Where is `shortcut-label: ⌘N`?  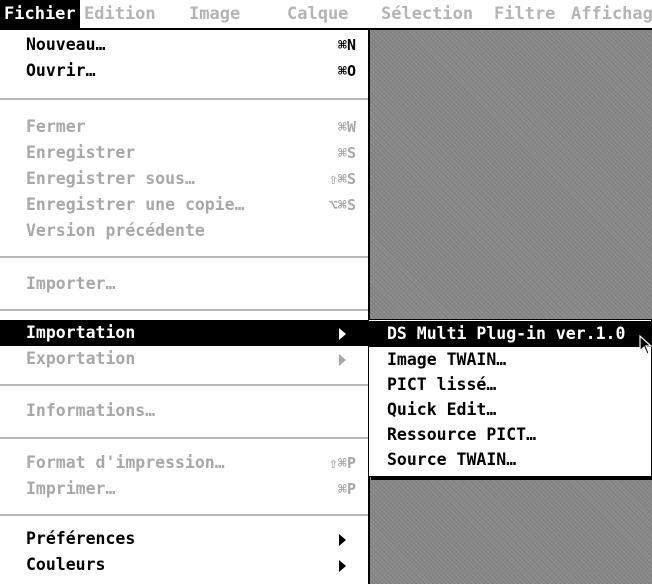 shortcut-label: ⌘N is located at coordinates (346, 45).